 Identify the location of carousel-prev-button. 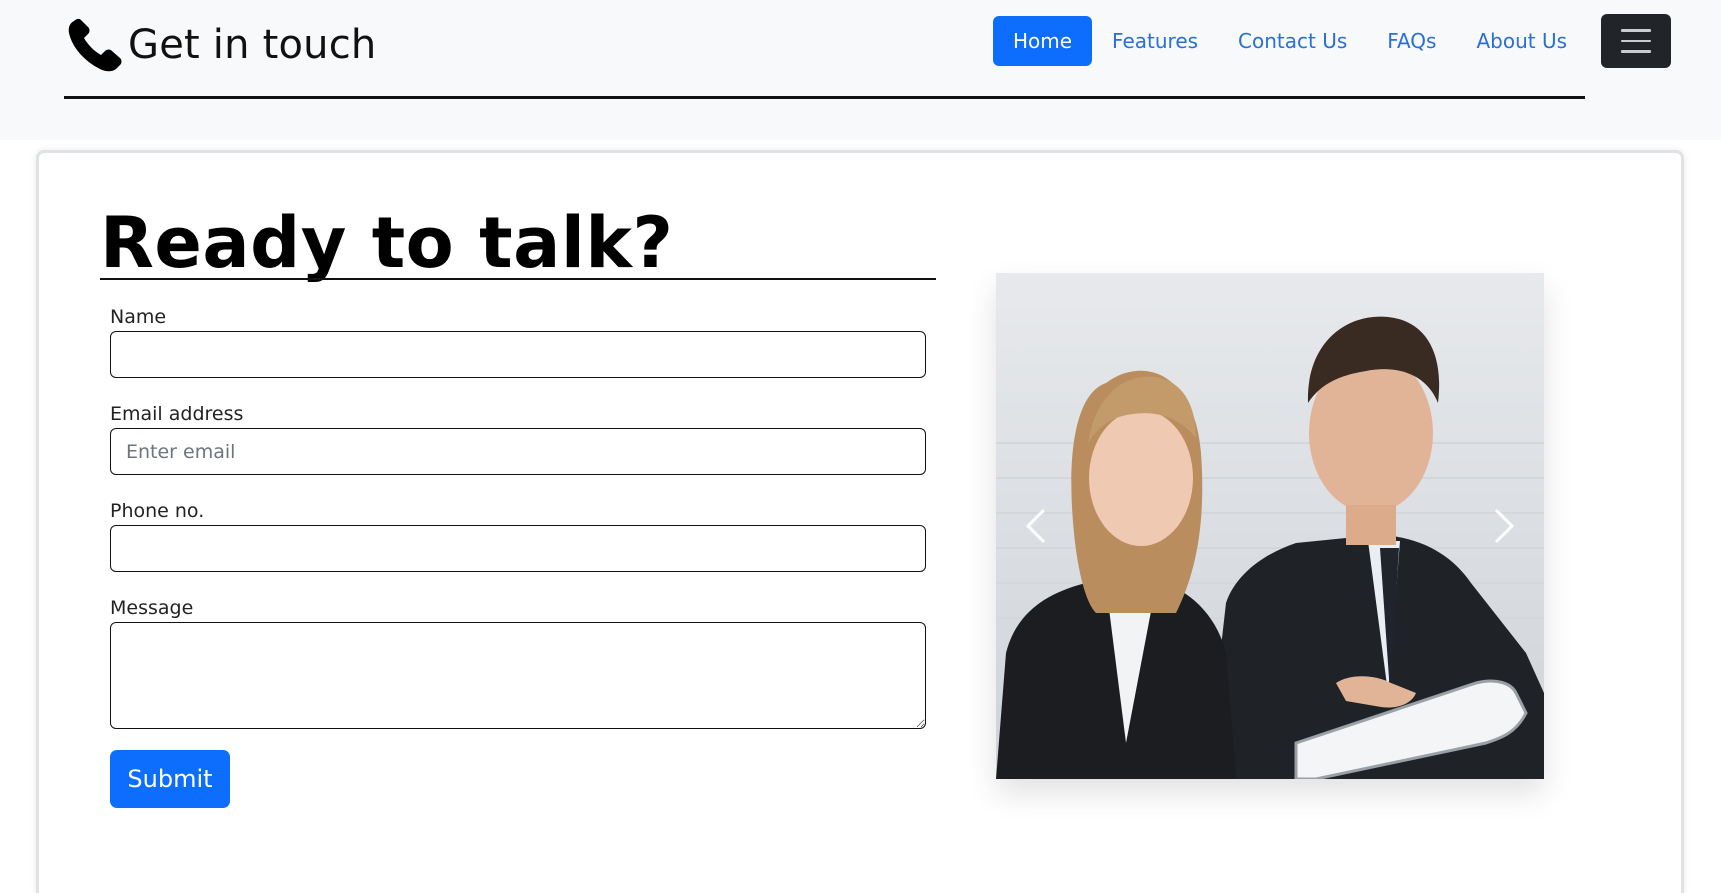
(1036, 526).